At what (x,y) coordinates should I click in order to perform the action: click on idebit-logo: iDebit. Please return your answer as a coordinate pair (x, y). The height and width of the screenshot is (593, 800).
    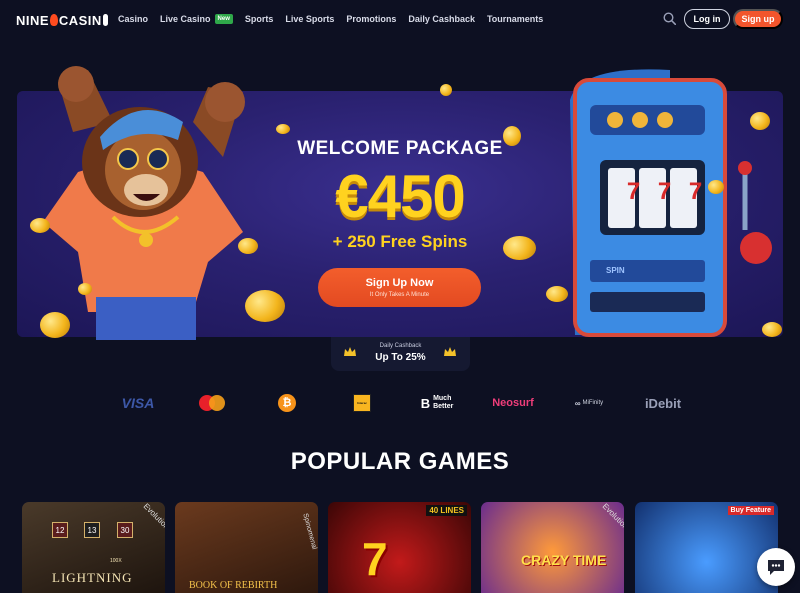
    Looking at the image, I should click on (663, 403).